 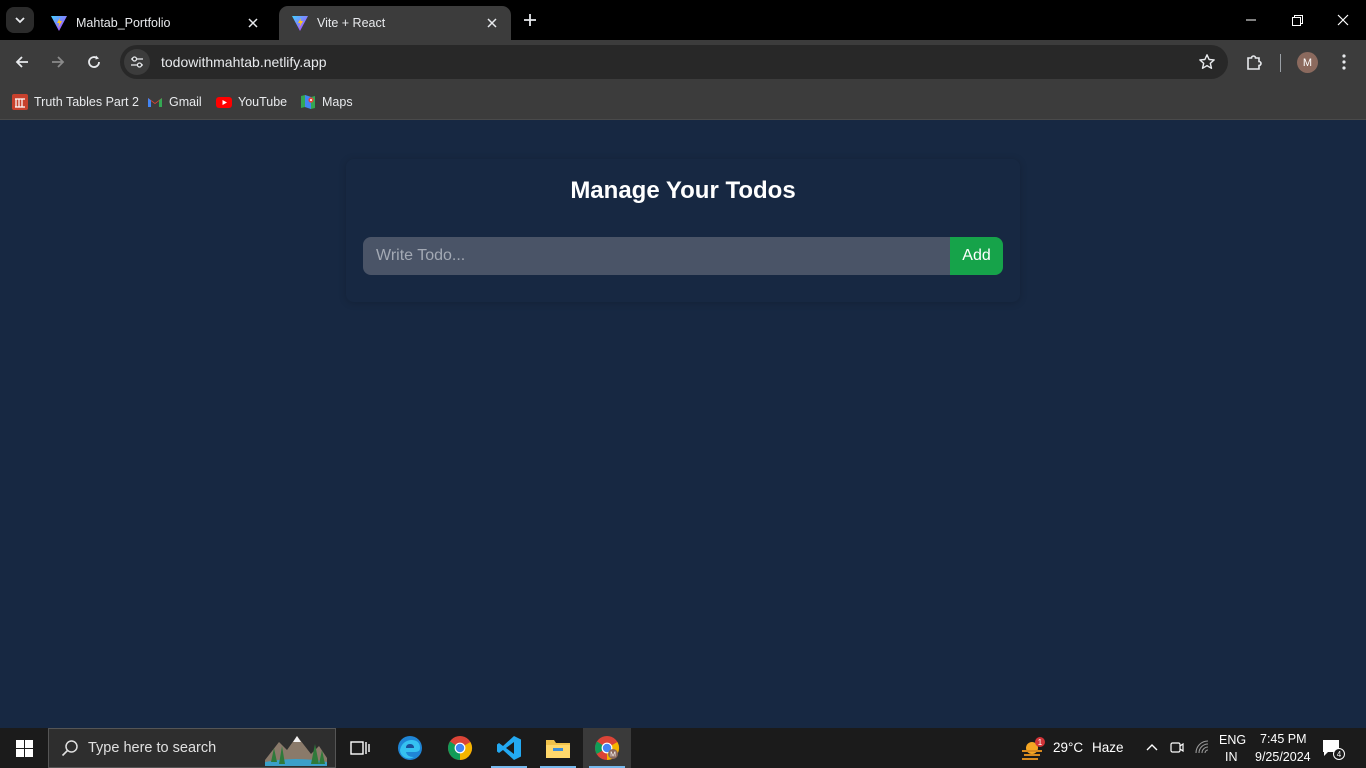 I want to click on tab-vite-react: Vite + React, so click(x=395, y=23).